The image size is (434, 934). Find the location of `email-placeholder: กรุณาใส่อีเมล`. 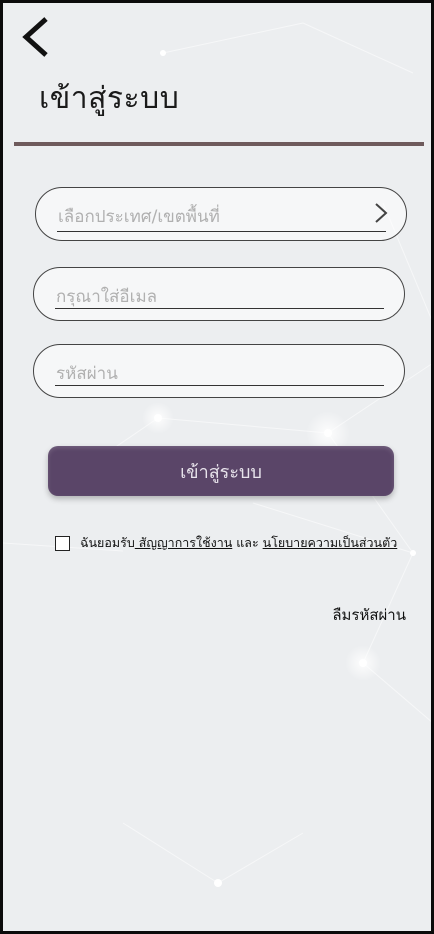

email-placeholder: กรุณาใส่อีเมล is located at coordinates (107, 297).